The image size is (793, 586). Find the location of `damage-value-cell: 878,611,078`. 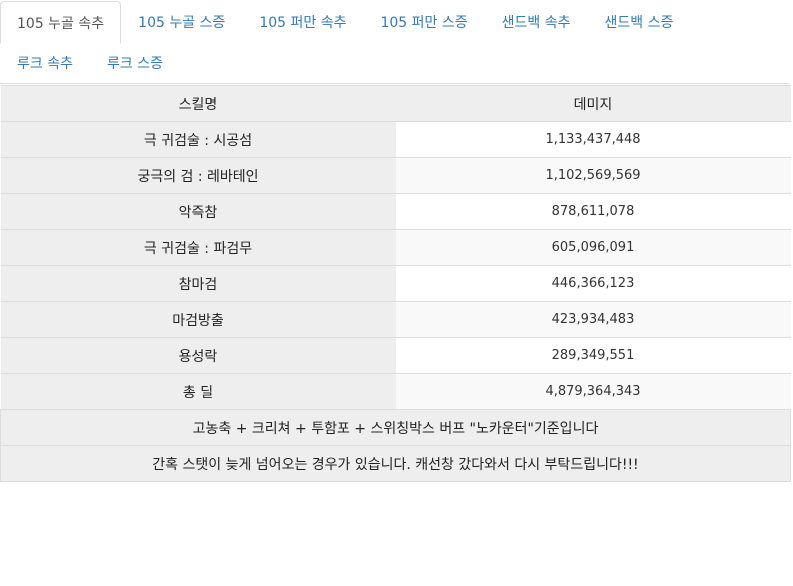

damage-value-cell: 878,611,078 is located at coordinates (593, 211).